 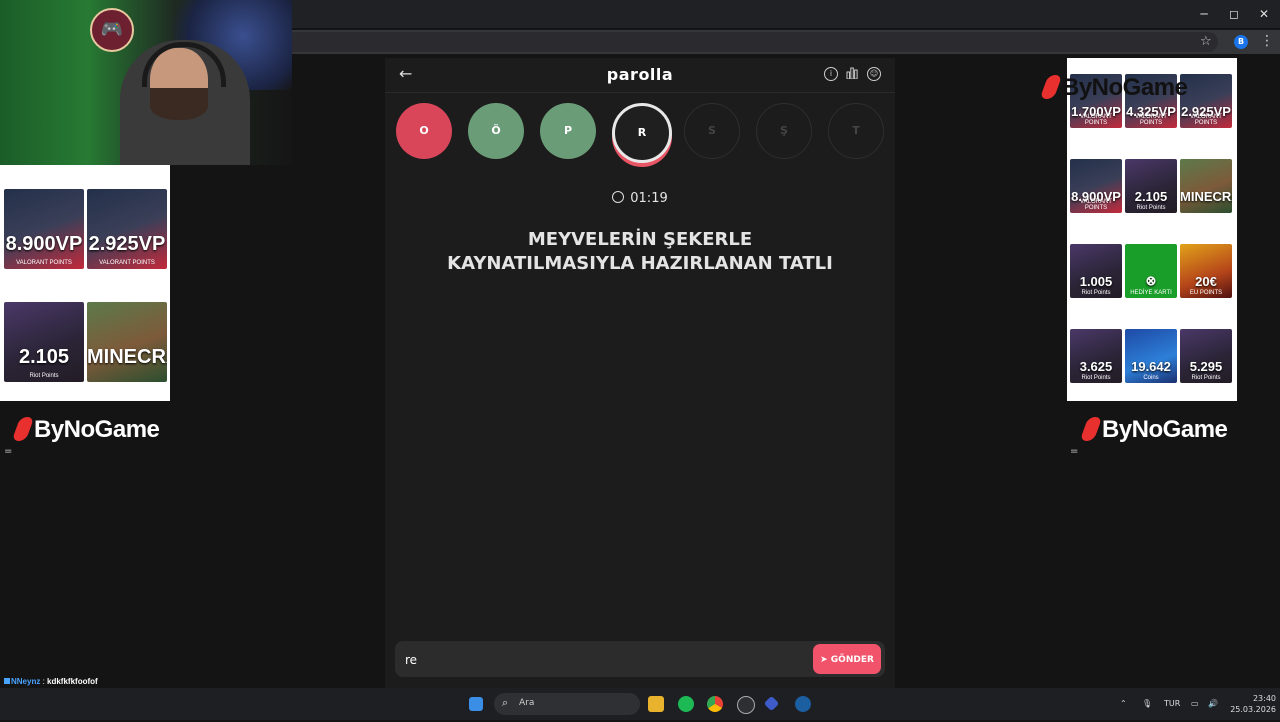 I want to click on letter-6: T, so click(x=856, y=131).